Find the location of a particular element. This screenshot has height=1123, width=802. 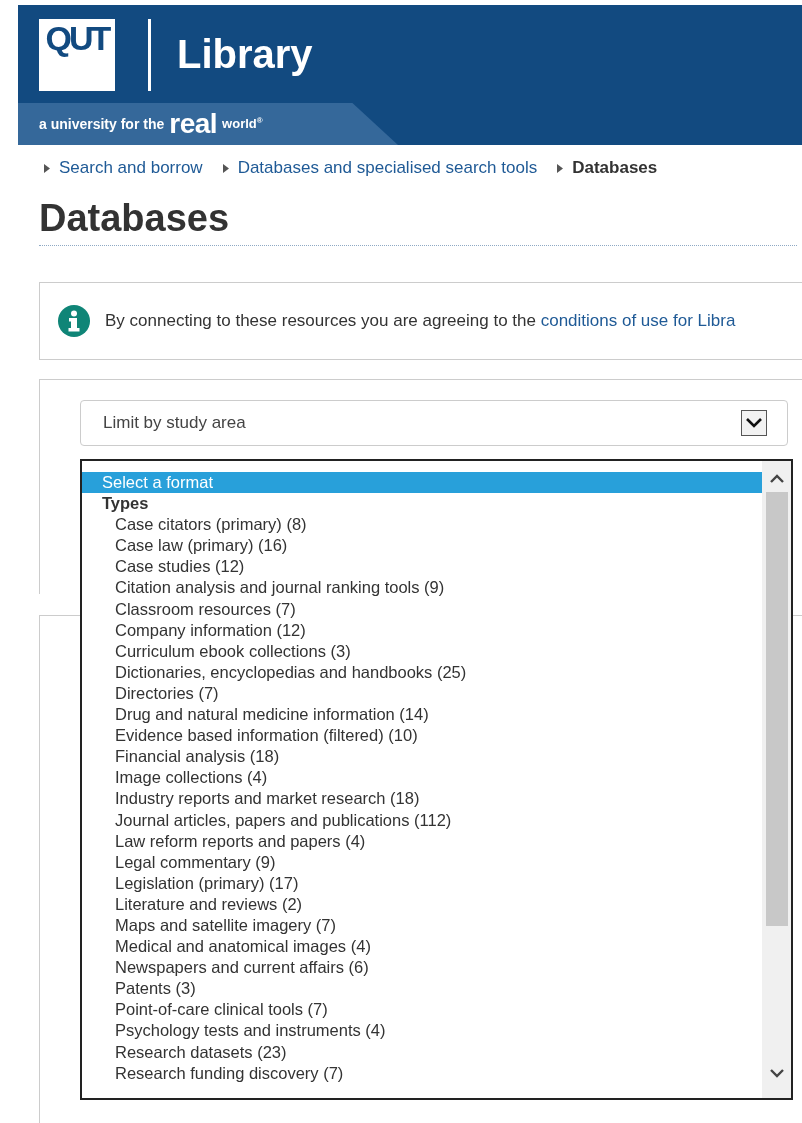

notice-text: By connecting to these resources you are agreeing to the conditions of use for Libra is located at coordinates (420, 321).